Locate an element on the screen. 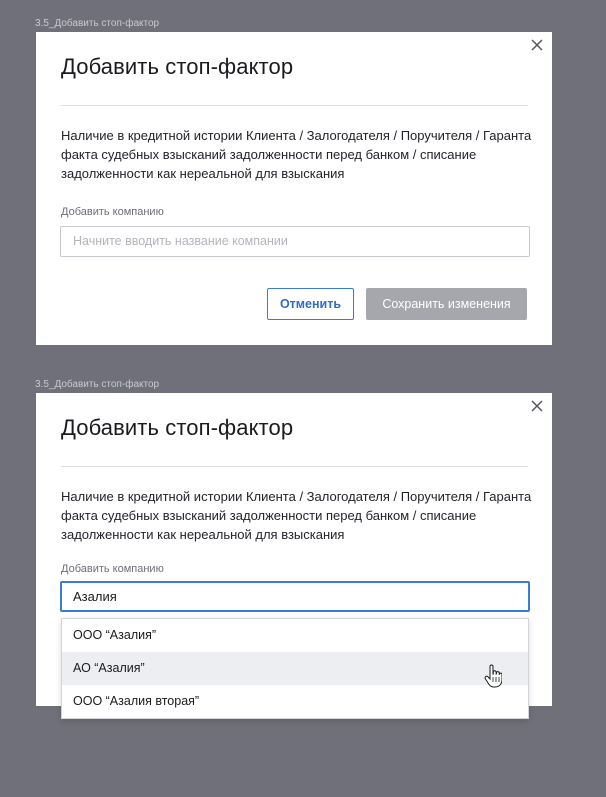 The image size is (606, 797). suggestion-option: ООО “Азалия вторая” is located at coordinates (295, 701).